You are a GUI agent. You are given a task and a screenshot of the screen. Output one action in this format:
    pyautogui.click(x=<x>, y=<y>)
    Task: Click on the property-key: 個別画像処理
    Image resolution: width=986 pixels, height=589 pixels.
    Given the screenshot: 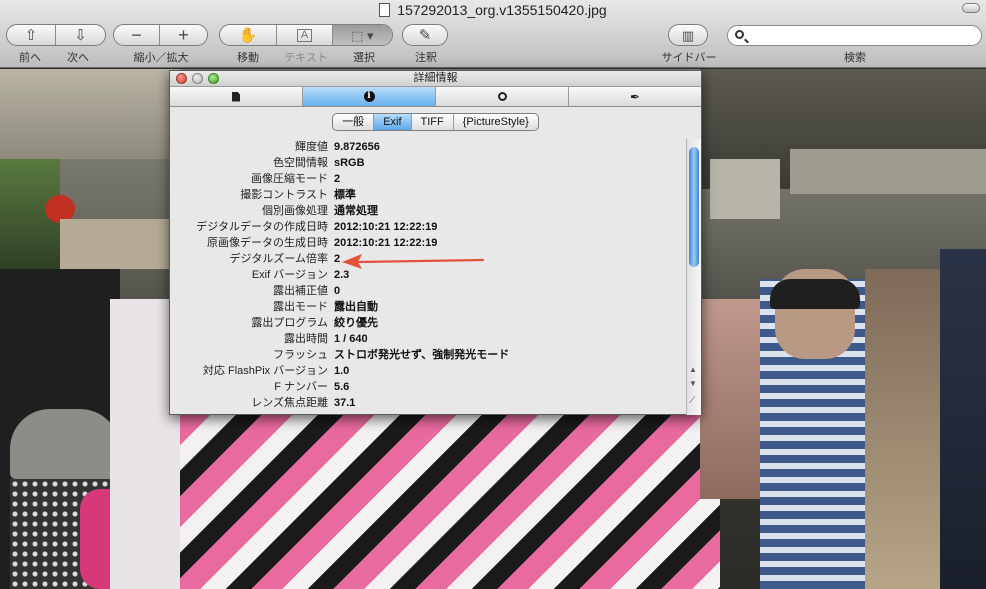 What is the action you would take?
    pyautogui.click(x=295, y=211)
    